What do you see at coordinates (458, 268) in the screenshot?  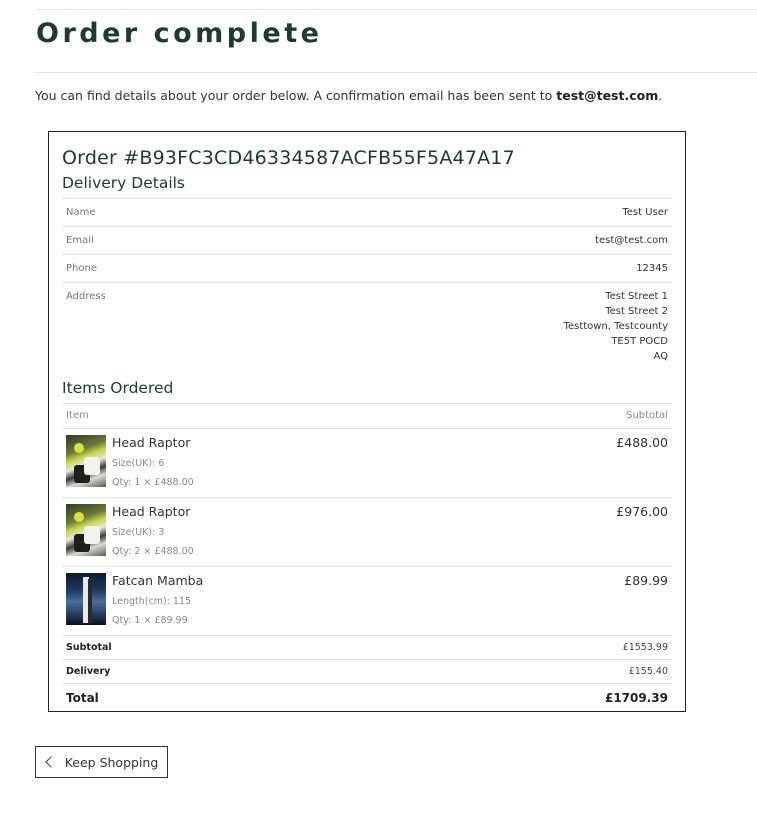 I see `detail-value: 12345` at bounding box center [458, 268].